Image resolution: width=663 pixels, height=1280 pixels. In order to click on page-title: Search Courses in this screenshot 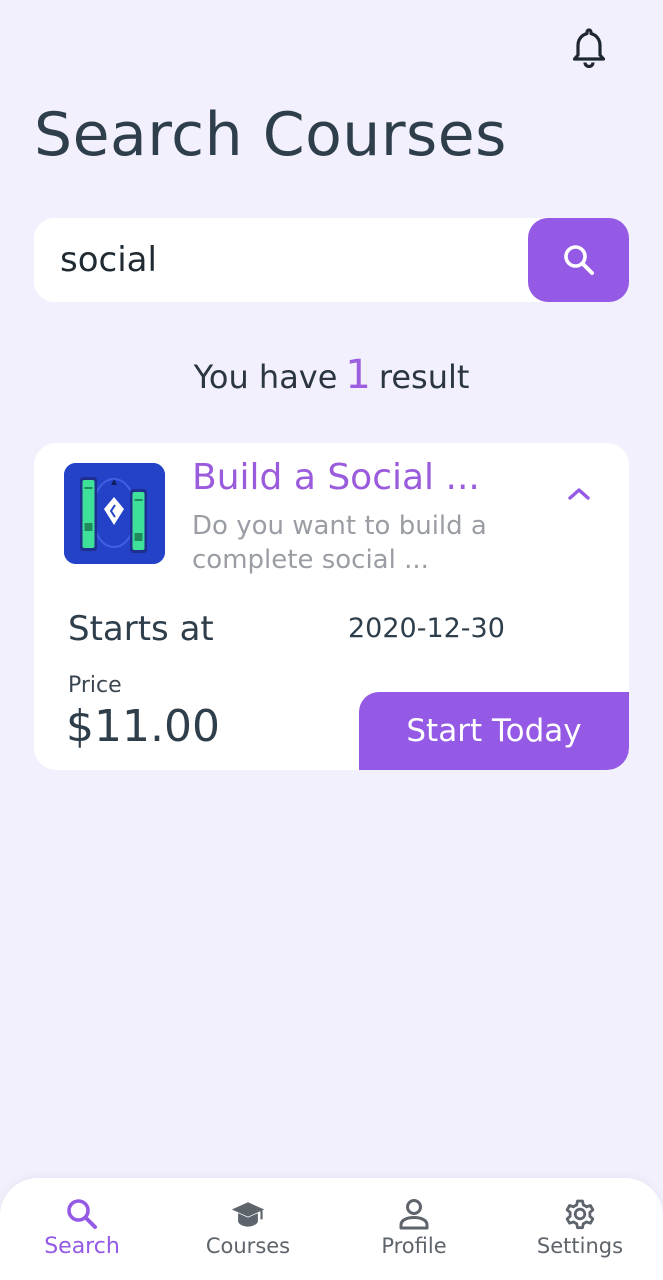, I will do `click(270, 135)`.